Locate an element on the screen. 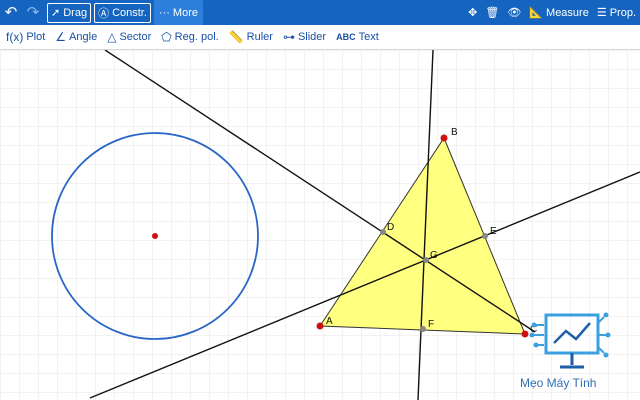 This screenshot has height=400, width=640. slider-icon: ⊶ is located at coordinates (288, 37).